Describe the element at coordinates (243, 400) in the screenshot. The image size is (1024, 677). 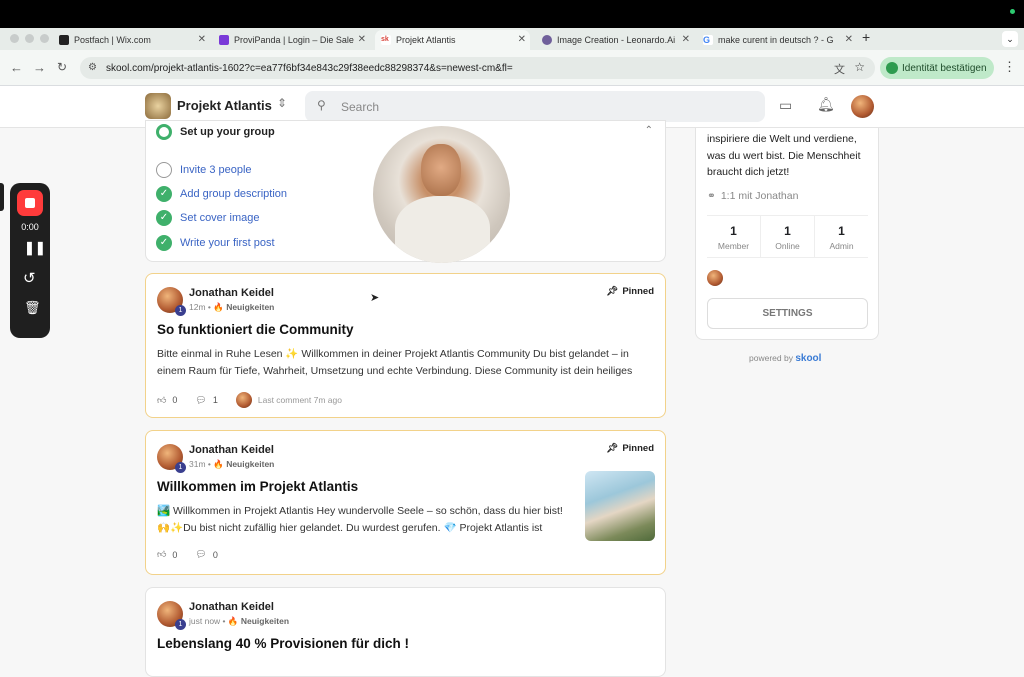
I see `commenter-avatar` at that location.